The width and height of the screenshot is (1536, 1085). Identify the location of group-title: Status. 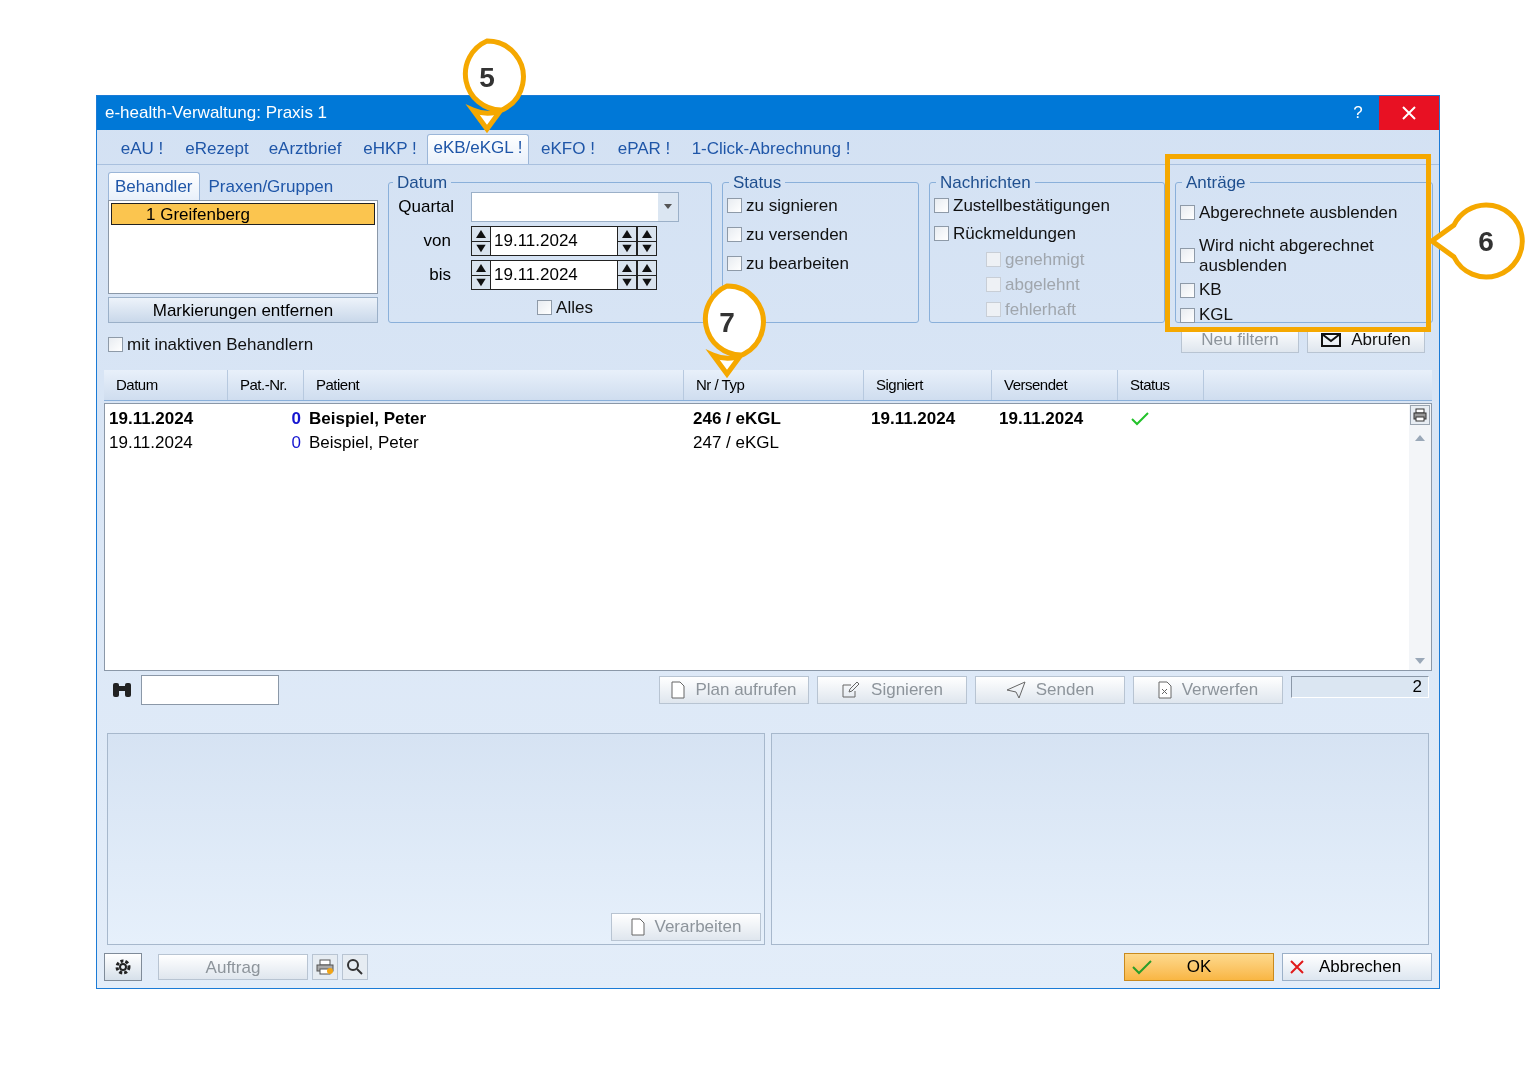
(757, 183).